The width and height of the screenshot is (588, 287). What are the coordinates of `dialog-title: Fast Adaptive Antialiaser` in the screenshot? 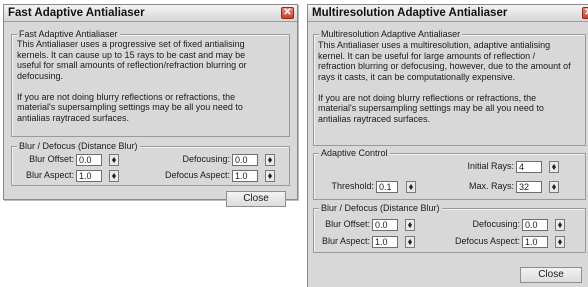 It's located at (76, 13).